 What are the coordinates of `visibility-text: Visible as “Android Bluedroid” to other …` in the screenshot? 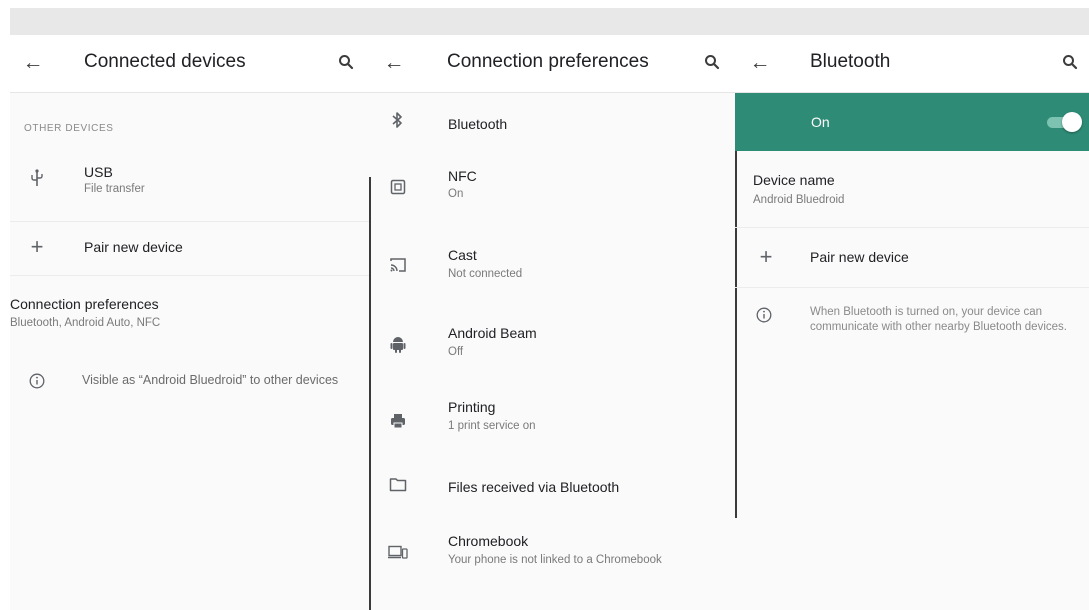 It's located at (210, 380).